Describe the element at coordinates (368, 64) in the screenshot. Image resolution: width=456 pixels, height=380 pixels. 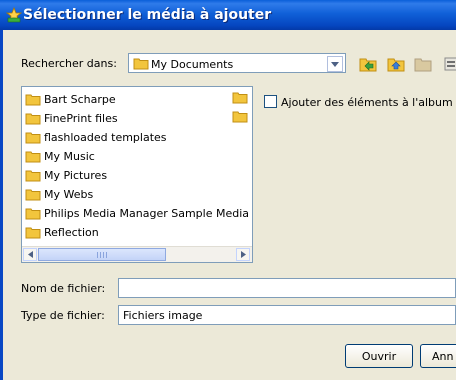
I see `back-icon` at that location.